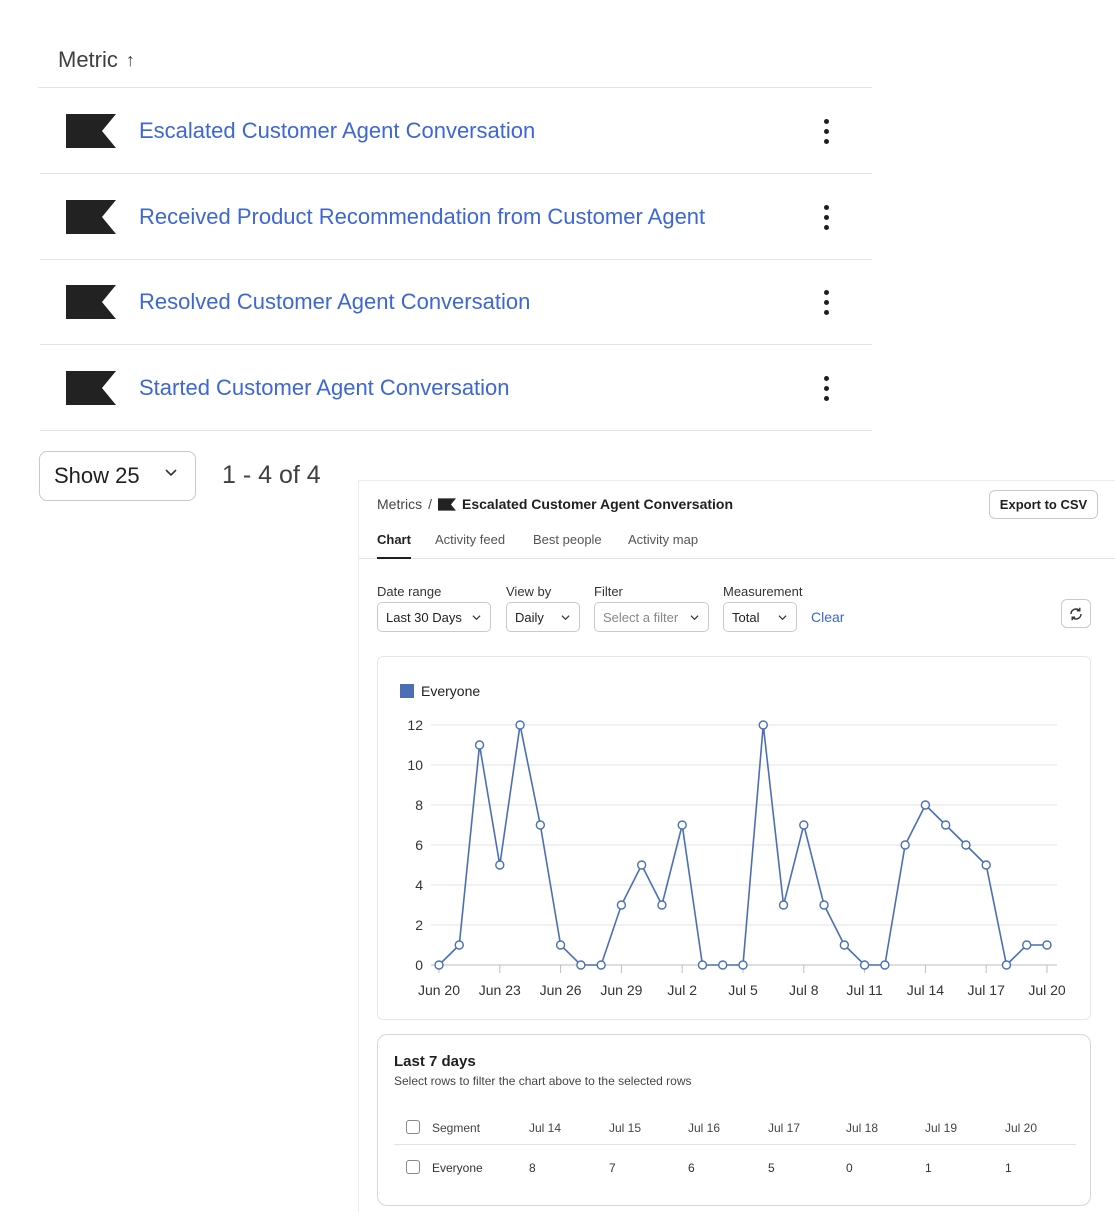 Image resolution: width=1115 pixels, height=1212 pixels. I want to click on view-by-value: Daily, so click(529, 617).